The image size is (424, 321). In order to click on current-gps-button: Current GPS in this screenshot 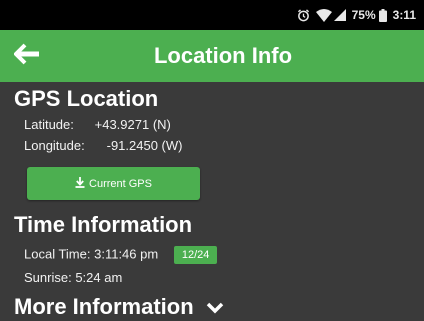, I will do `click(113, 183)`.